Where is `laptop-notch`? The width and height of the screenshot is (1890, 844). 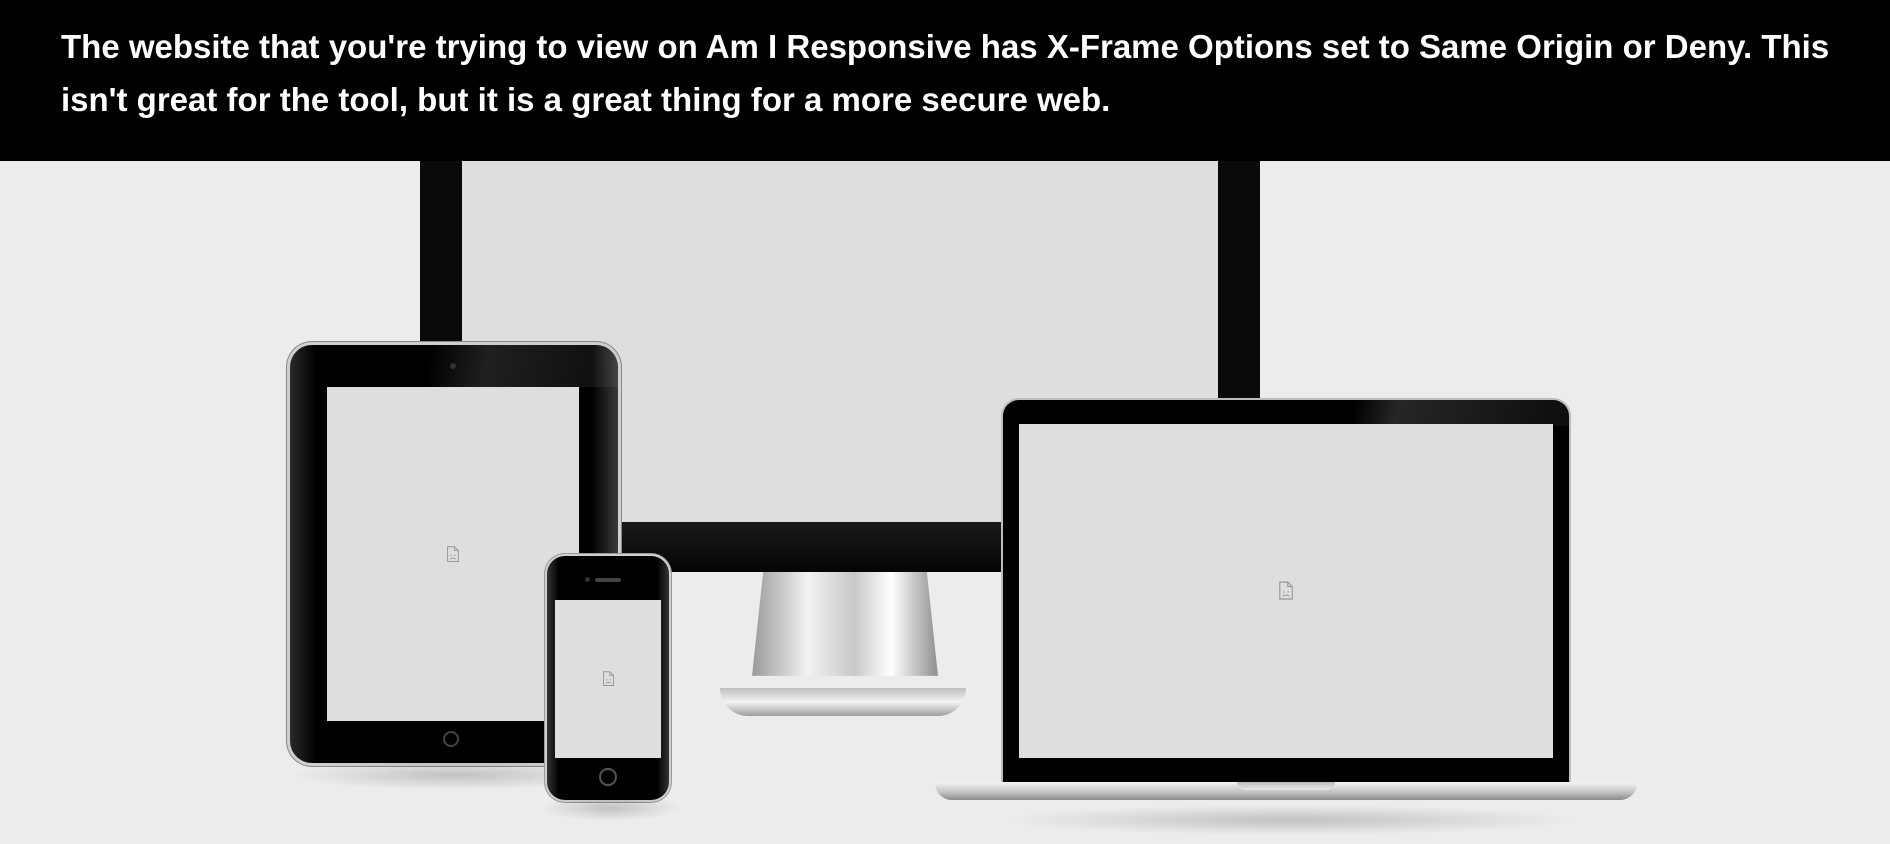
laptop-notch is located at coordinates (1286, 786).